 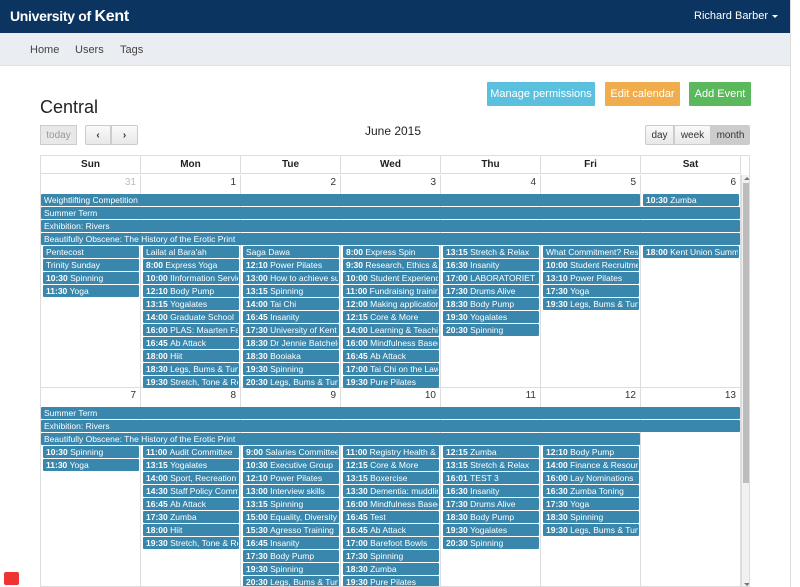 What do you see at coordinates (642, 94) in the screenshot?
I see `edit-calendar-button: Edit calendar` at bounding box center [642, 94].